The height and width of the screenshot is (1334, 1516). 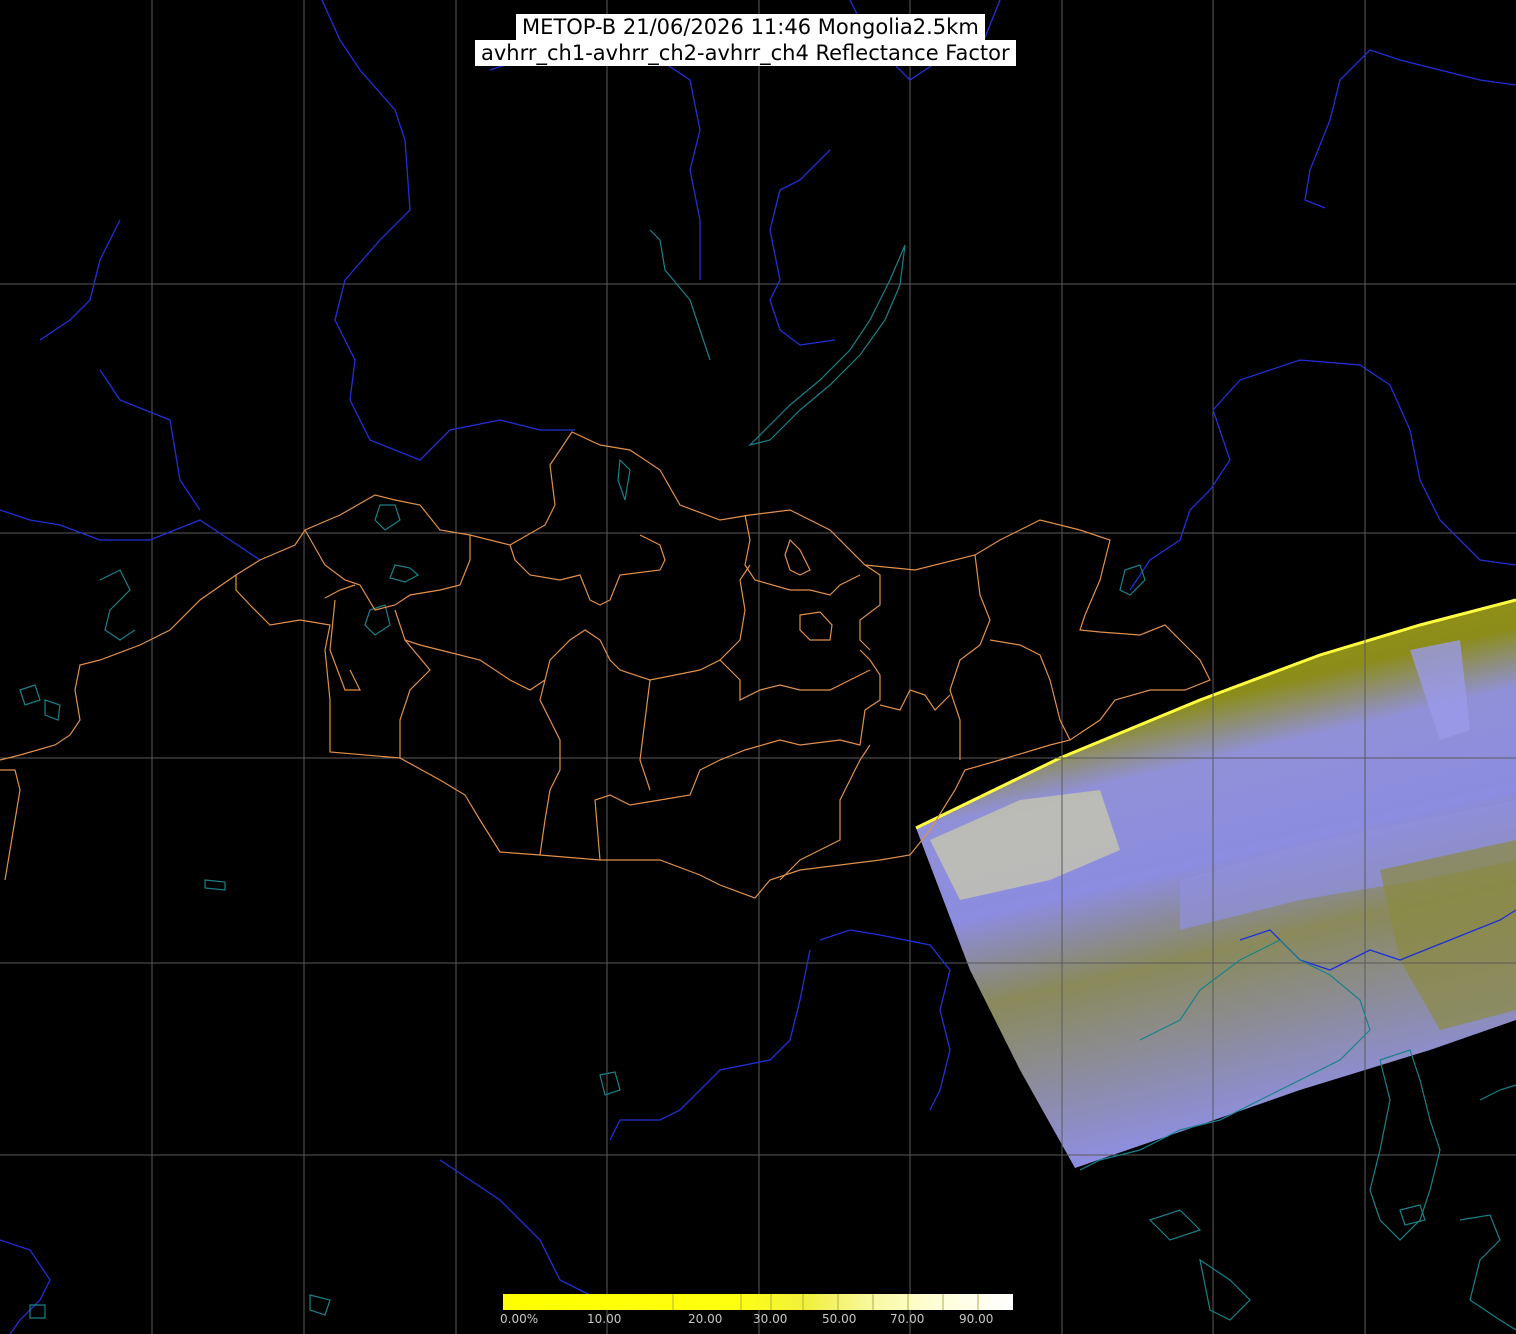 What do you see at coordinates (750, 27) in the screenshot?
I see `title-line-1: METOP-B 21/06/2026 11:46 Mongolia2.5km` at bounding box center [750, 27].